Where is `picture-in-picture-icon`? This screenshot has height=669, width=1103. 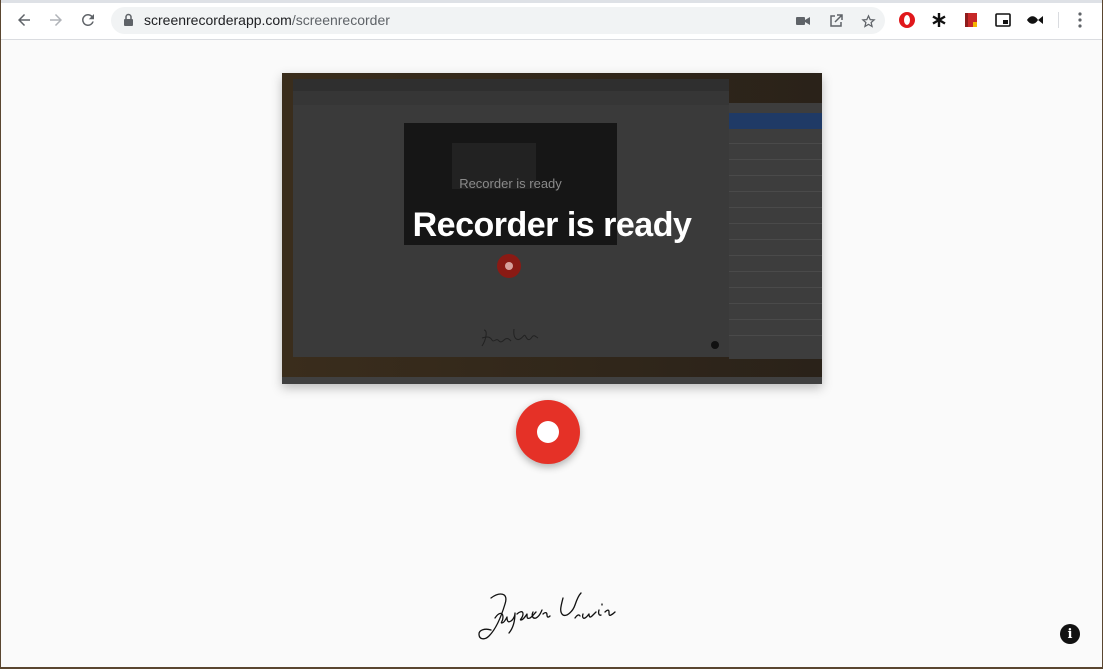 picture-in-picture-icon is located at coordinates (1003, 20).